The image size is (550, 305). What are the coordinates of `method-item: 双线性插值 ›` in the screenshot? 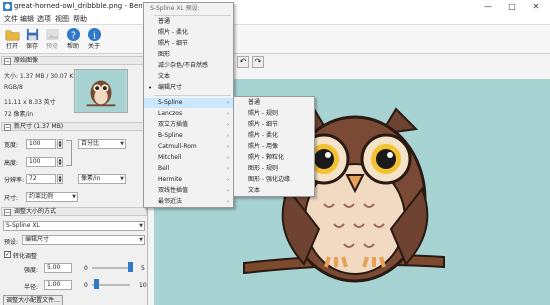 It's located at (188, 191).